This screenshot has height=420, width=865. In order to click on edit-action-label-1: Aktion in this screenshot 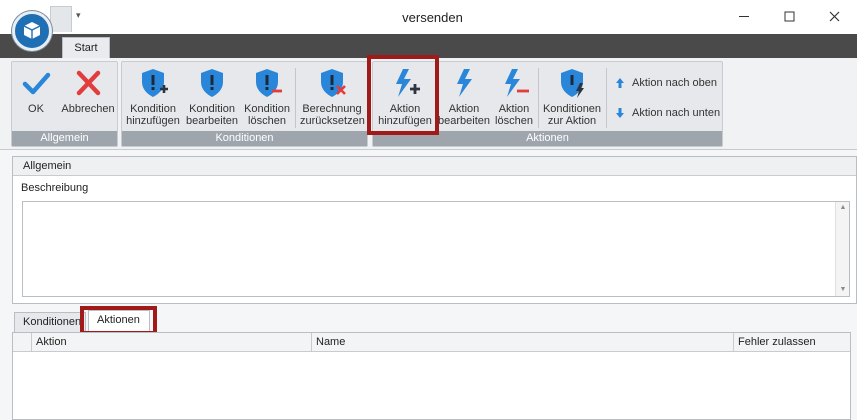, I will do `click(464, 109)`.